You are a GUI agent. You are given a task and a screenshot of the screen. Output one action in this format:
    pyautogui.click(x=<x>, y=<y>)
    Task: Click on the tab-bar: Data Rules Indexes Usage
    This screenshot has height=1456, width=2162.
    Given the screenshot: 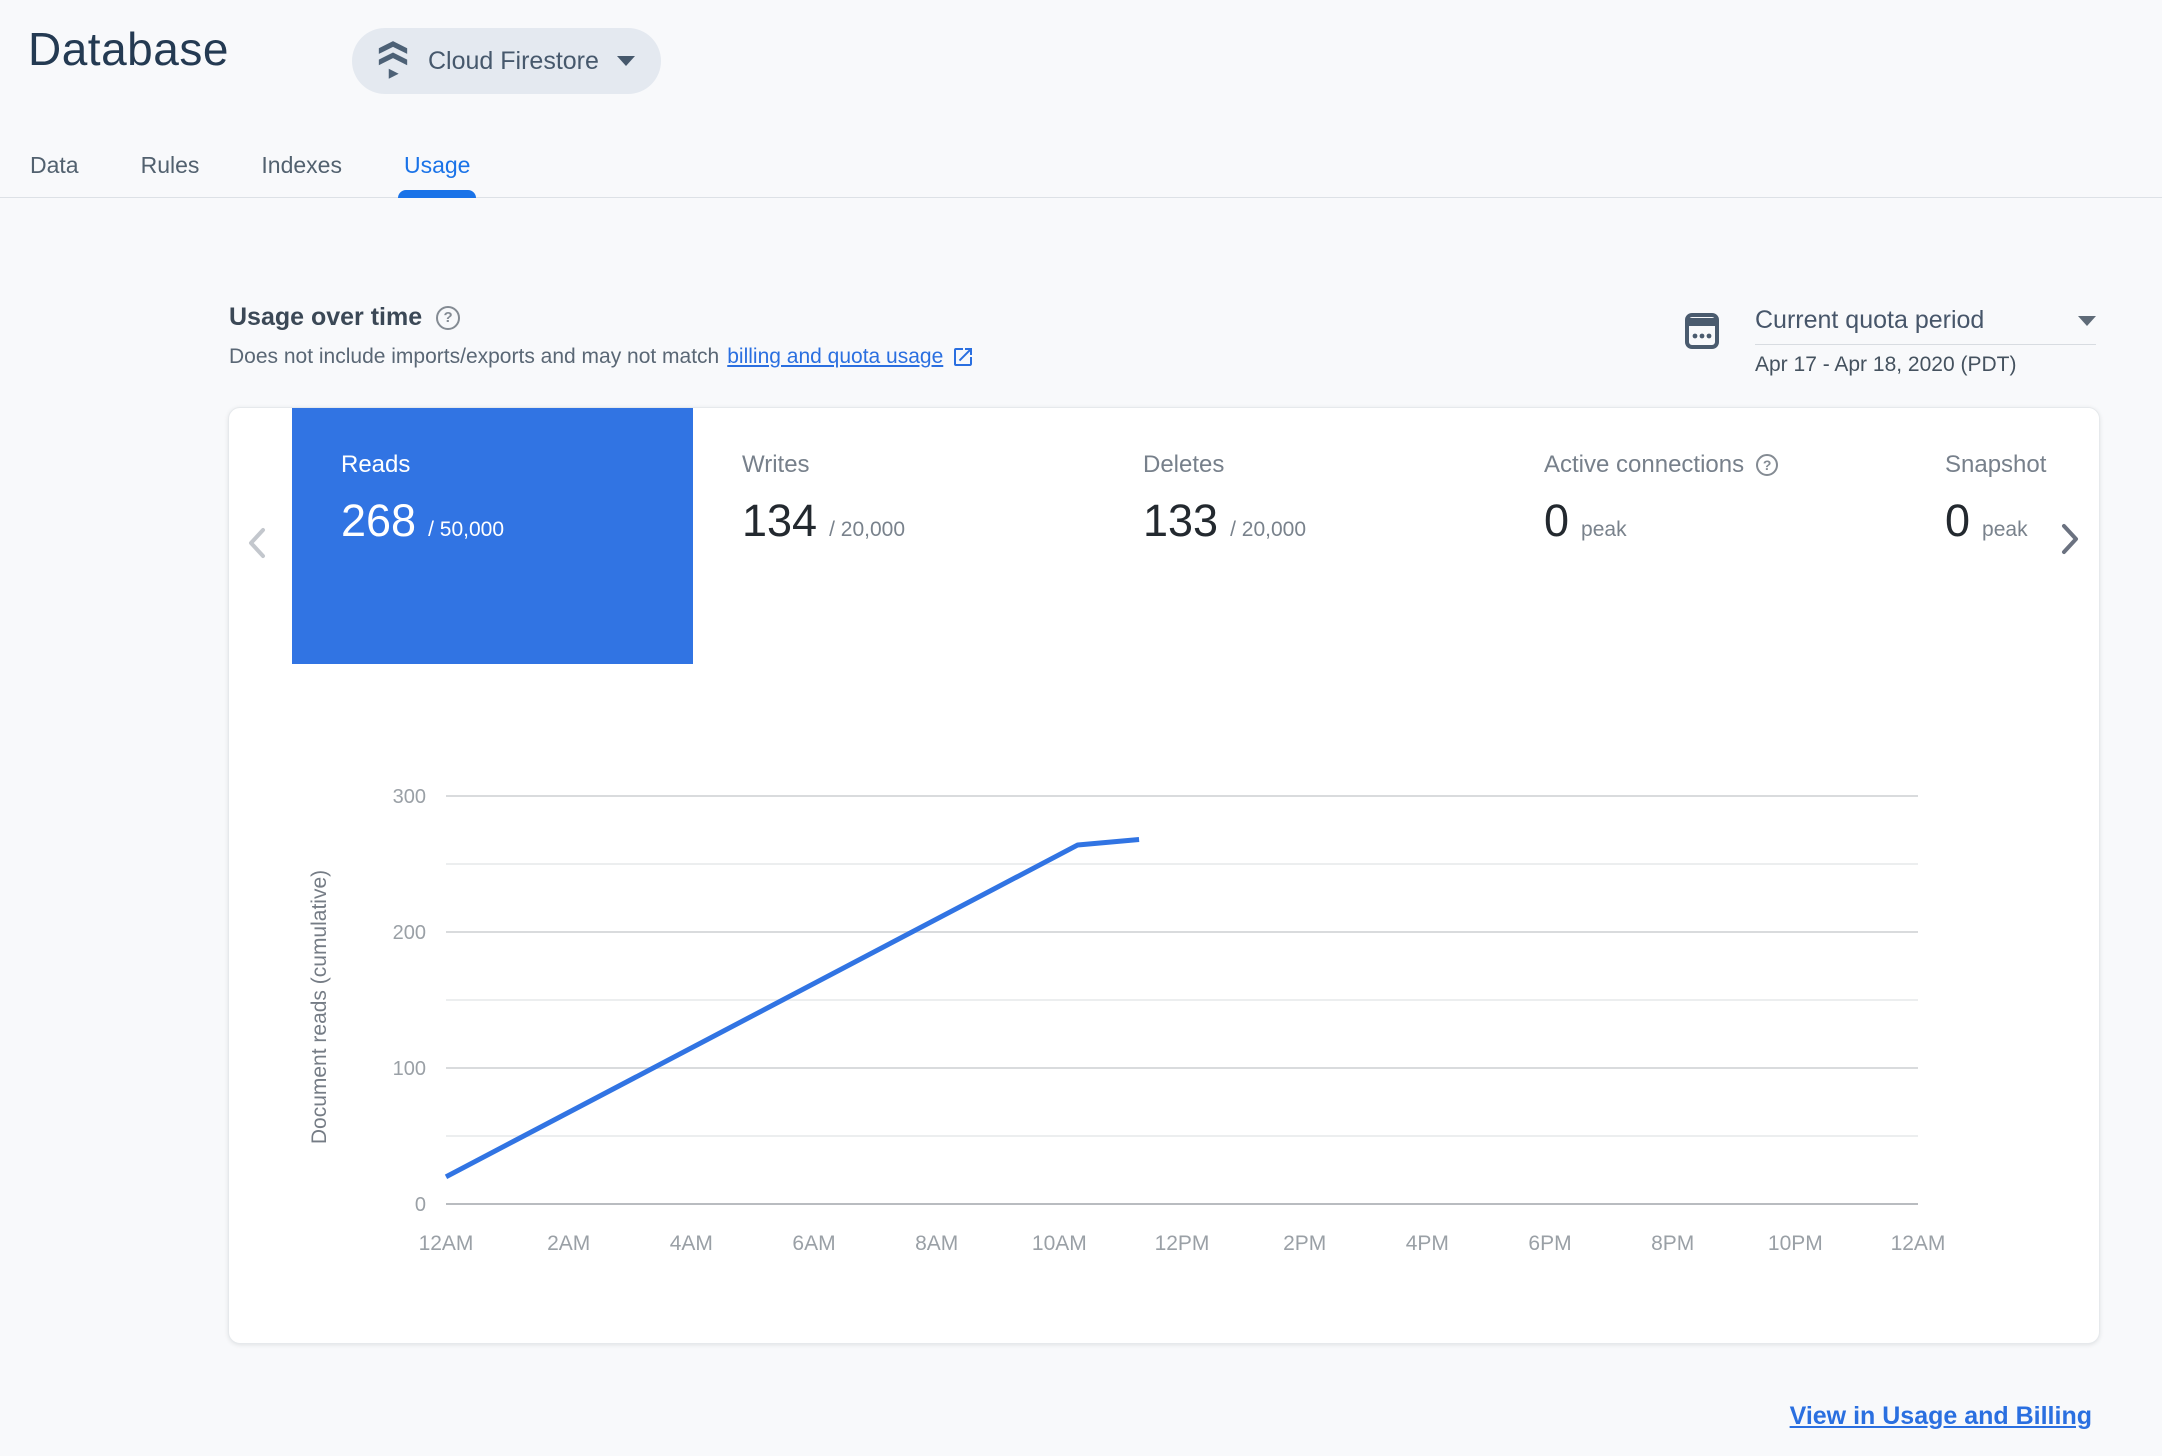 What is the action you would take?
    pyautogui.click(x=1081, y=168)
    